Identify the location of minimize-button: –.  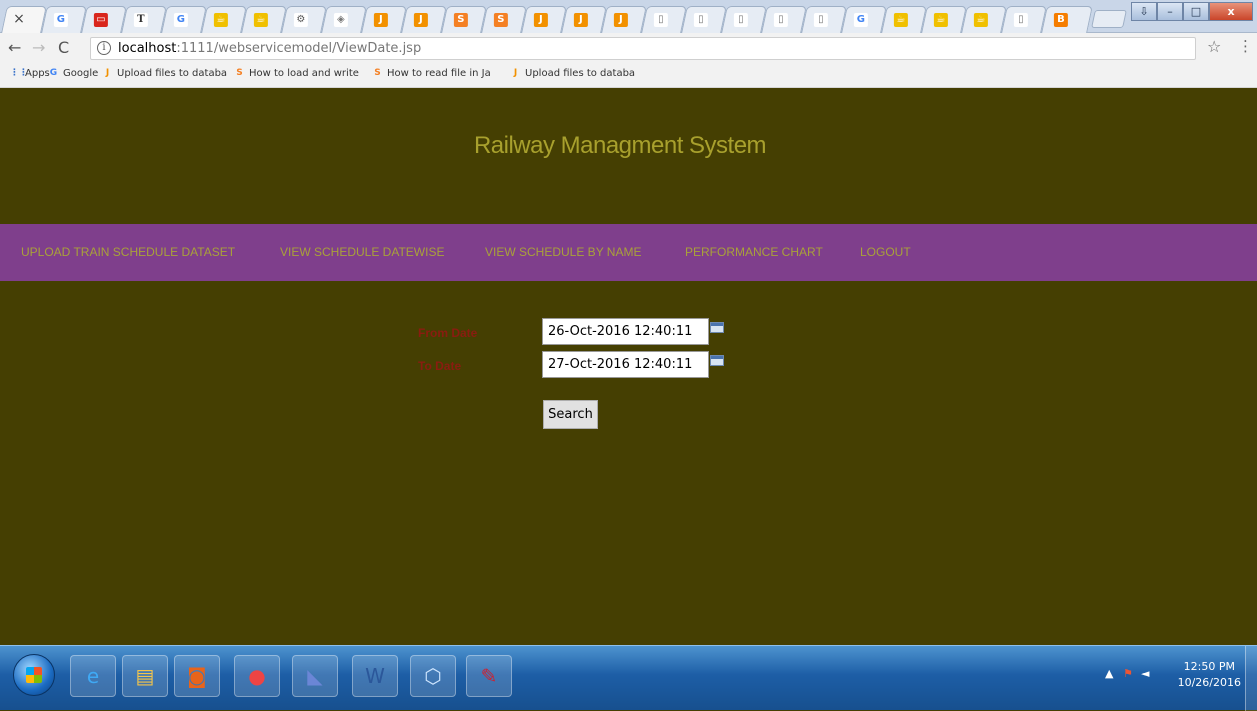
(1170, 11).